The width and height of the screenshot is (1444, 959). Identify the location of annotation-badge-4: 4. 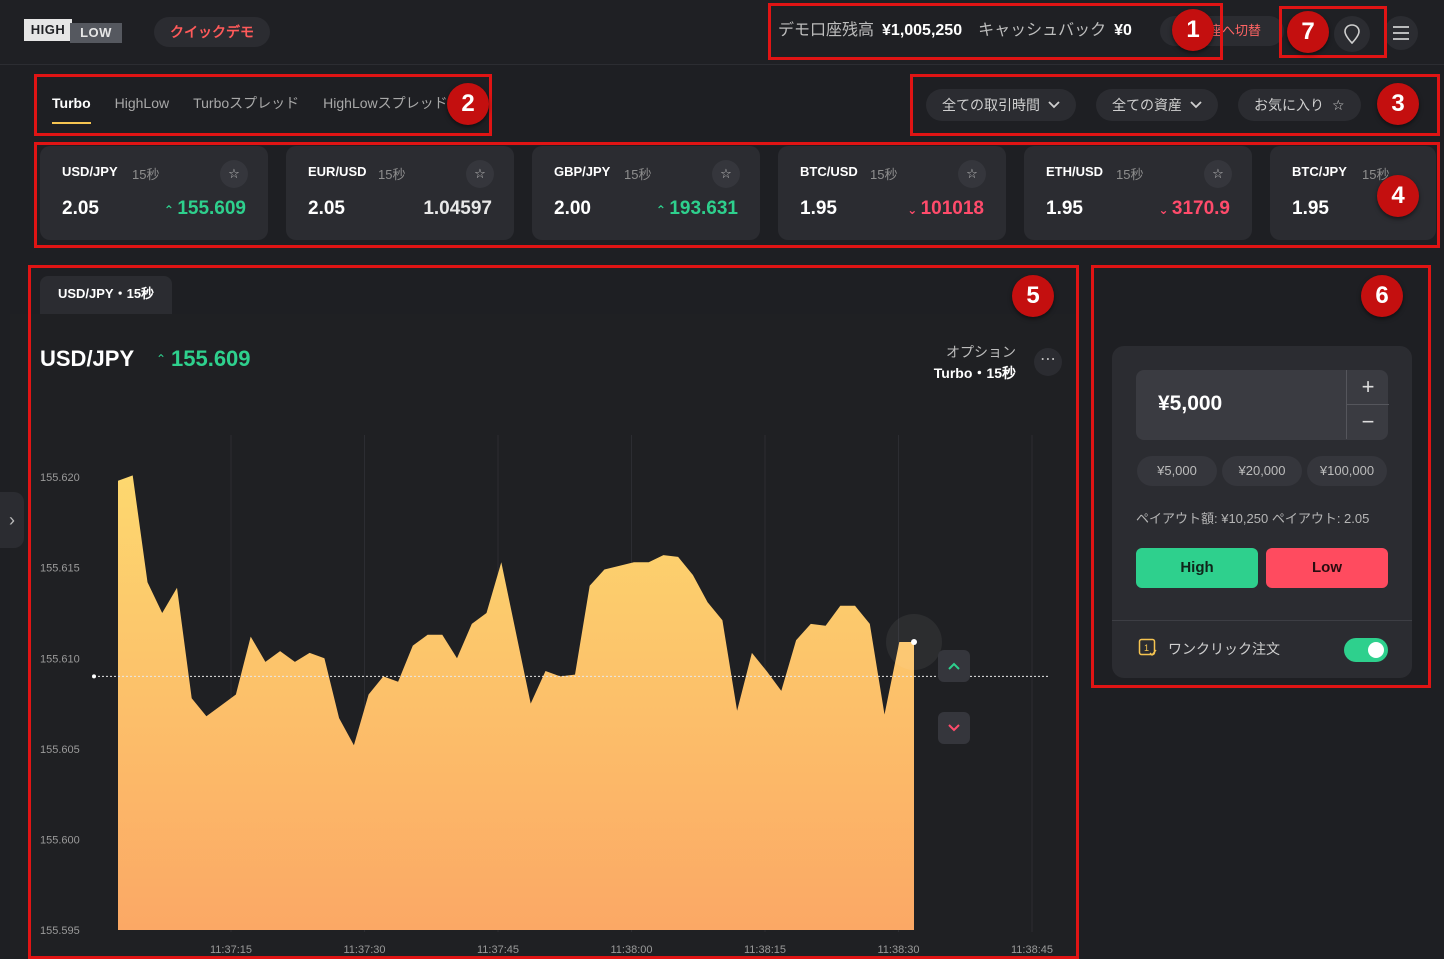
(1398, 196).